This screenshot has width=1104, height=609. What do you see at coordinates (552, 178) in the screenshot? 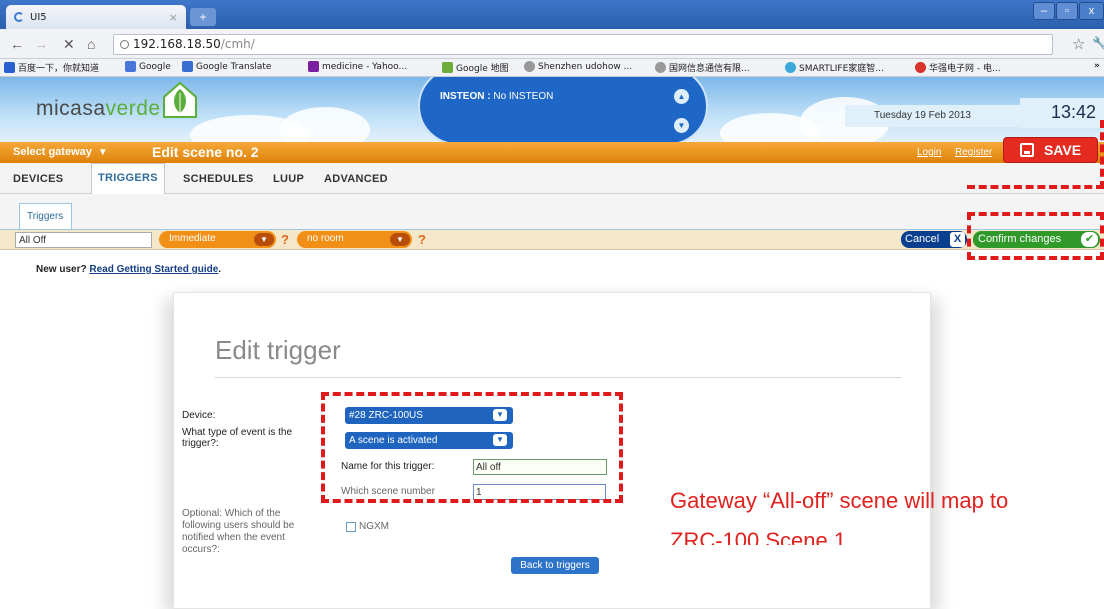
I see `main-tabs: DEVICES TRIGGERS SCHEDULES LUUP ADVANCED` at bounding box center [552, 178].